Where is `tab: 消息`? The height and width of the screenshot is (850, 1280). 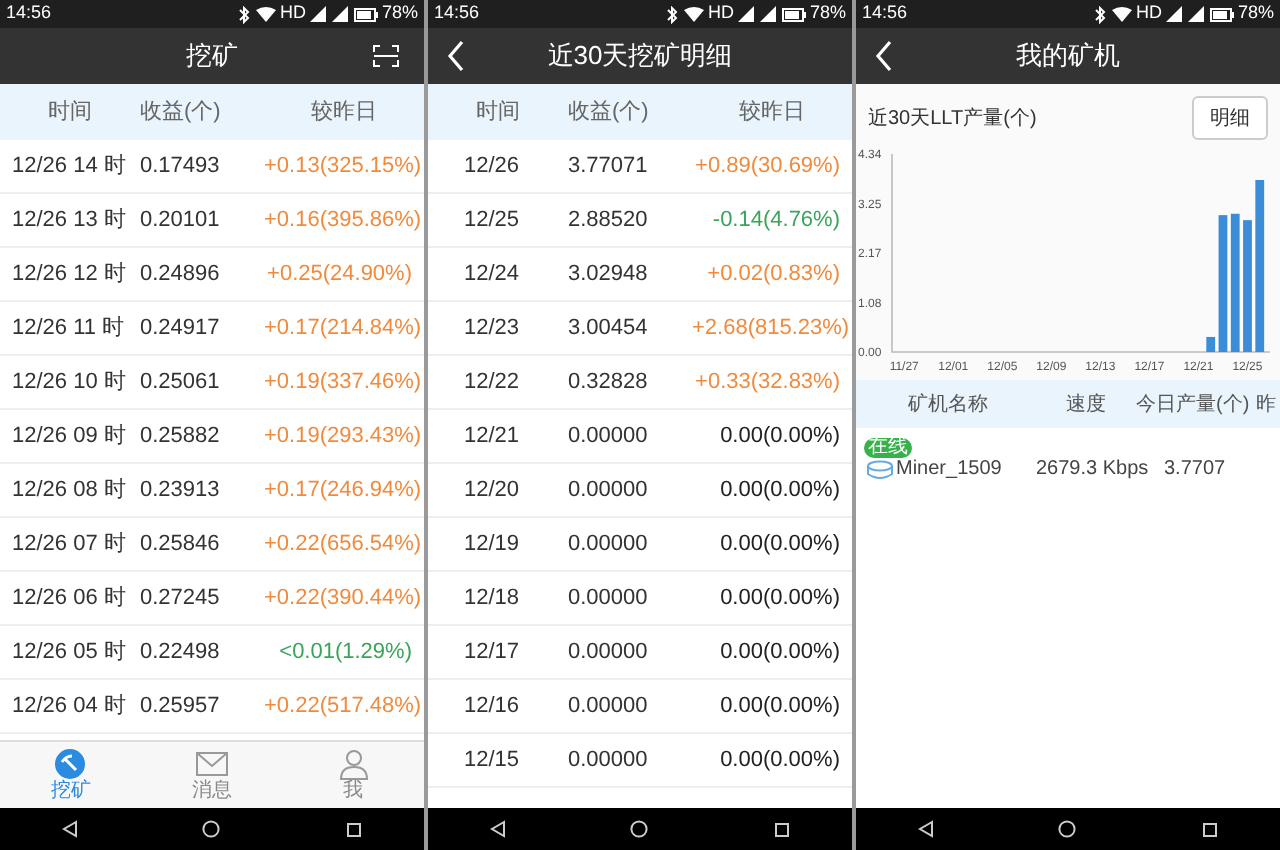 tab: 消息 is located at coordinates (212, 775).